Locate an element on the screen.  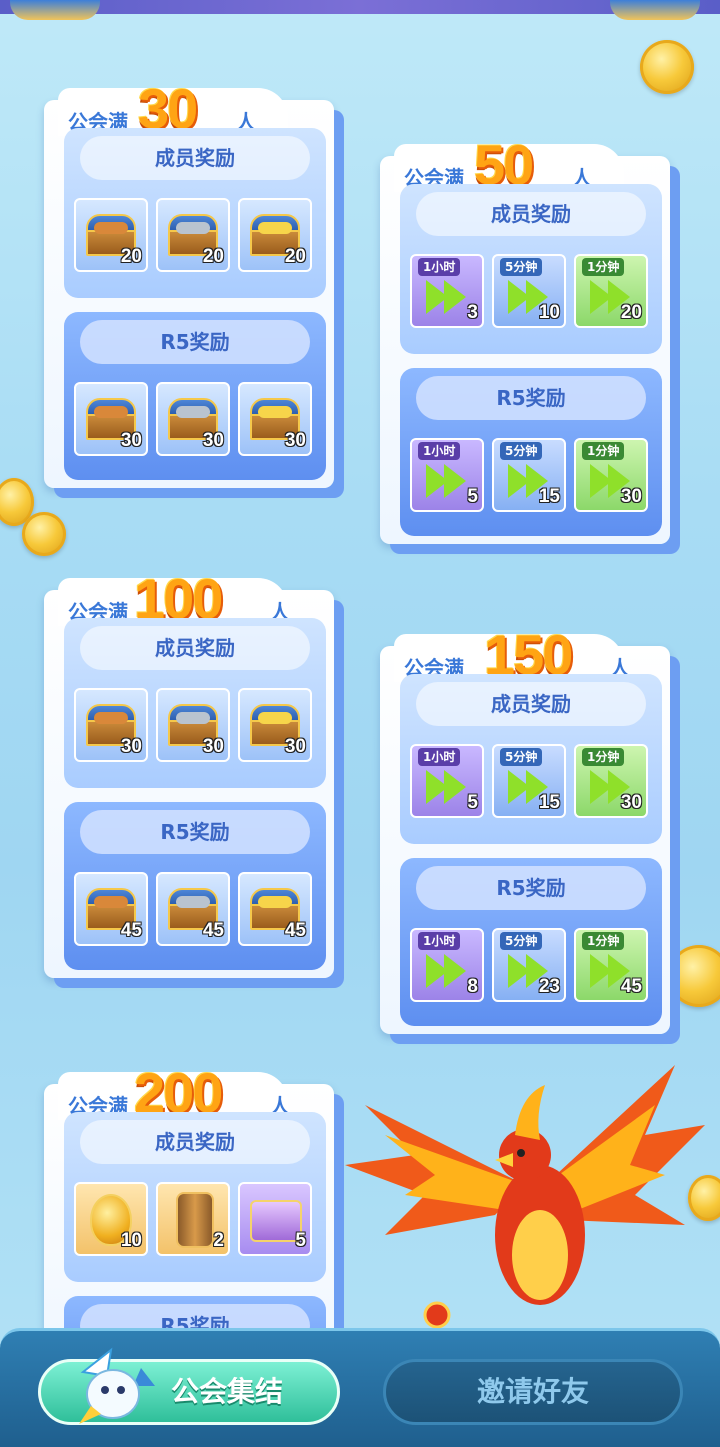
r5-reward-section: R5奖励 30 30 30 is located at coordinates (195, 396).